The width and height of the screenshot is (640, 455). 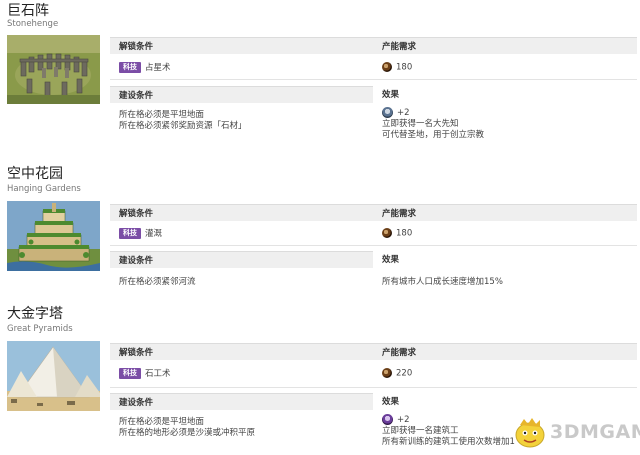 What do you see at coordinates (158, 374) in the screenshot?
I see `tech-name: 石工术` at bounding box center [158, 374].